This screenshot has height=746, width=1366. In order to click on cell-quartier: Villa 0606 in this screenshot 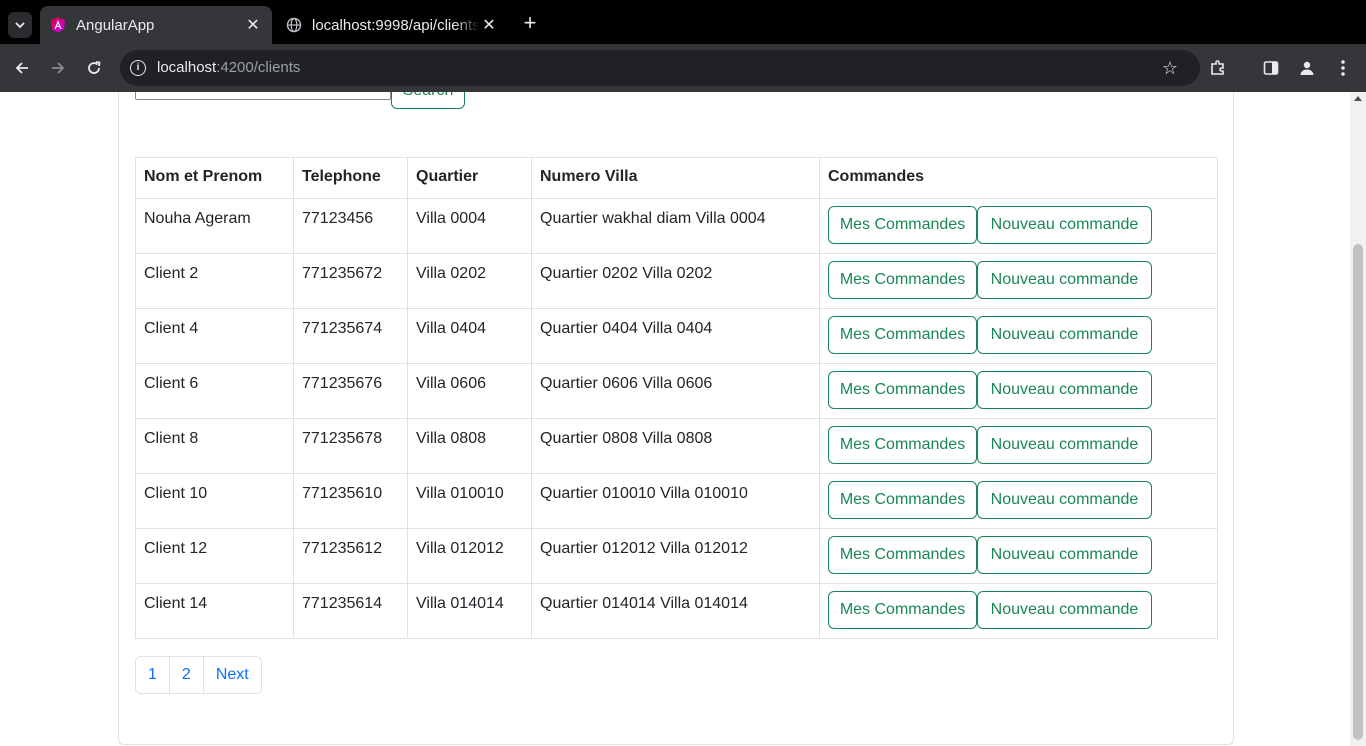, I will do `click(469, 391)`.